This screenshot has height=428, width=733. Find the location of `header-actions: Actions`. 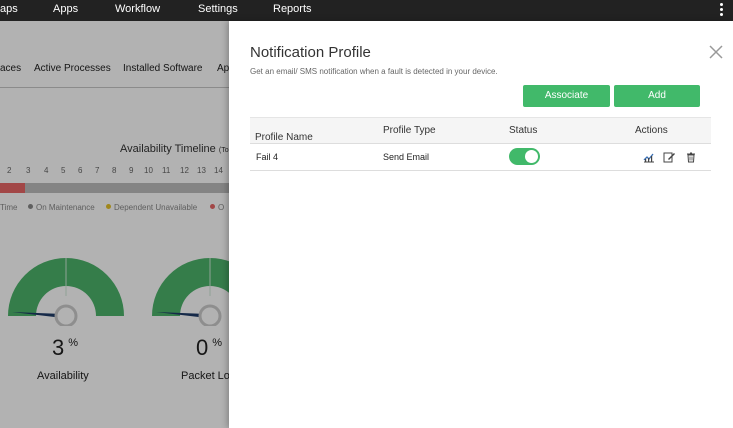

header-actions: Actions is located at coordinates (651, 130).